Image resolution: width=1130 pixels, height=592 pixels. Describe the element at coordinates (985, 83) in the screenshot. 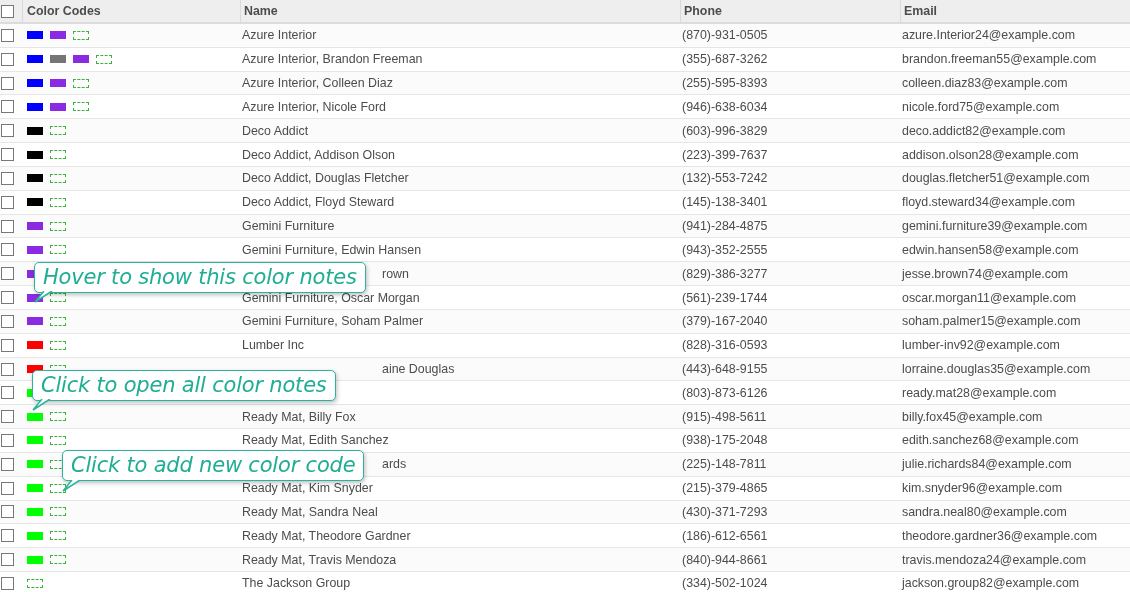

I see `email-cell: colleen.diaz83@example.com` at that location.